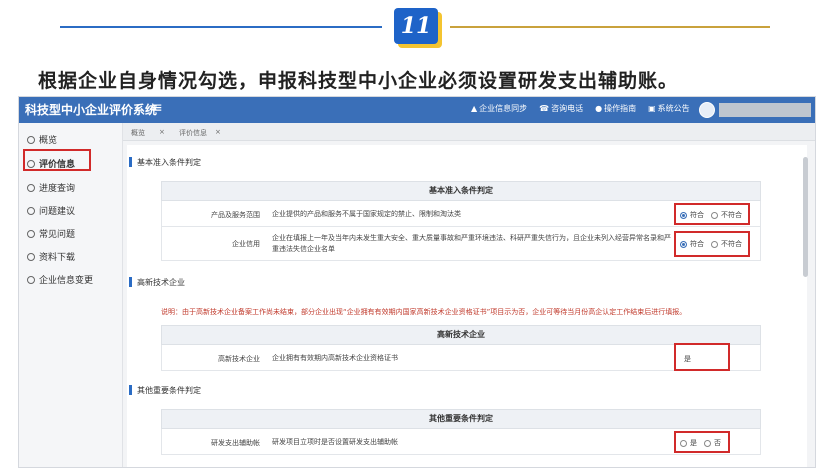 The image size is (831, 468). Describe the element at coordinates (235, 443) in the screenshot. I see `row-label: 研发支出辅助帐` at that location.